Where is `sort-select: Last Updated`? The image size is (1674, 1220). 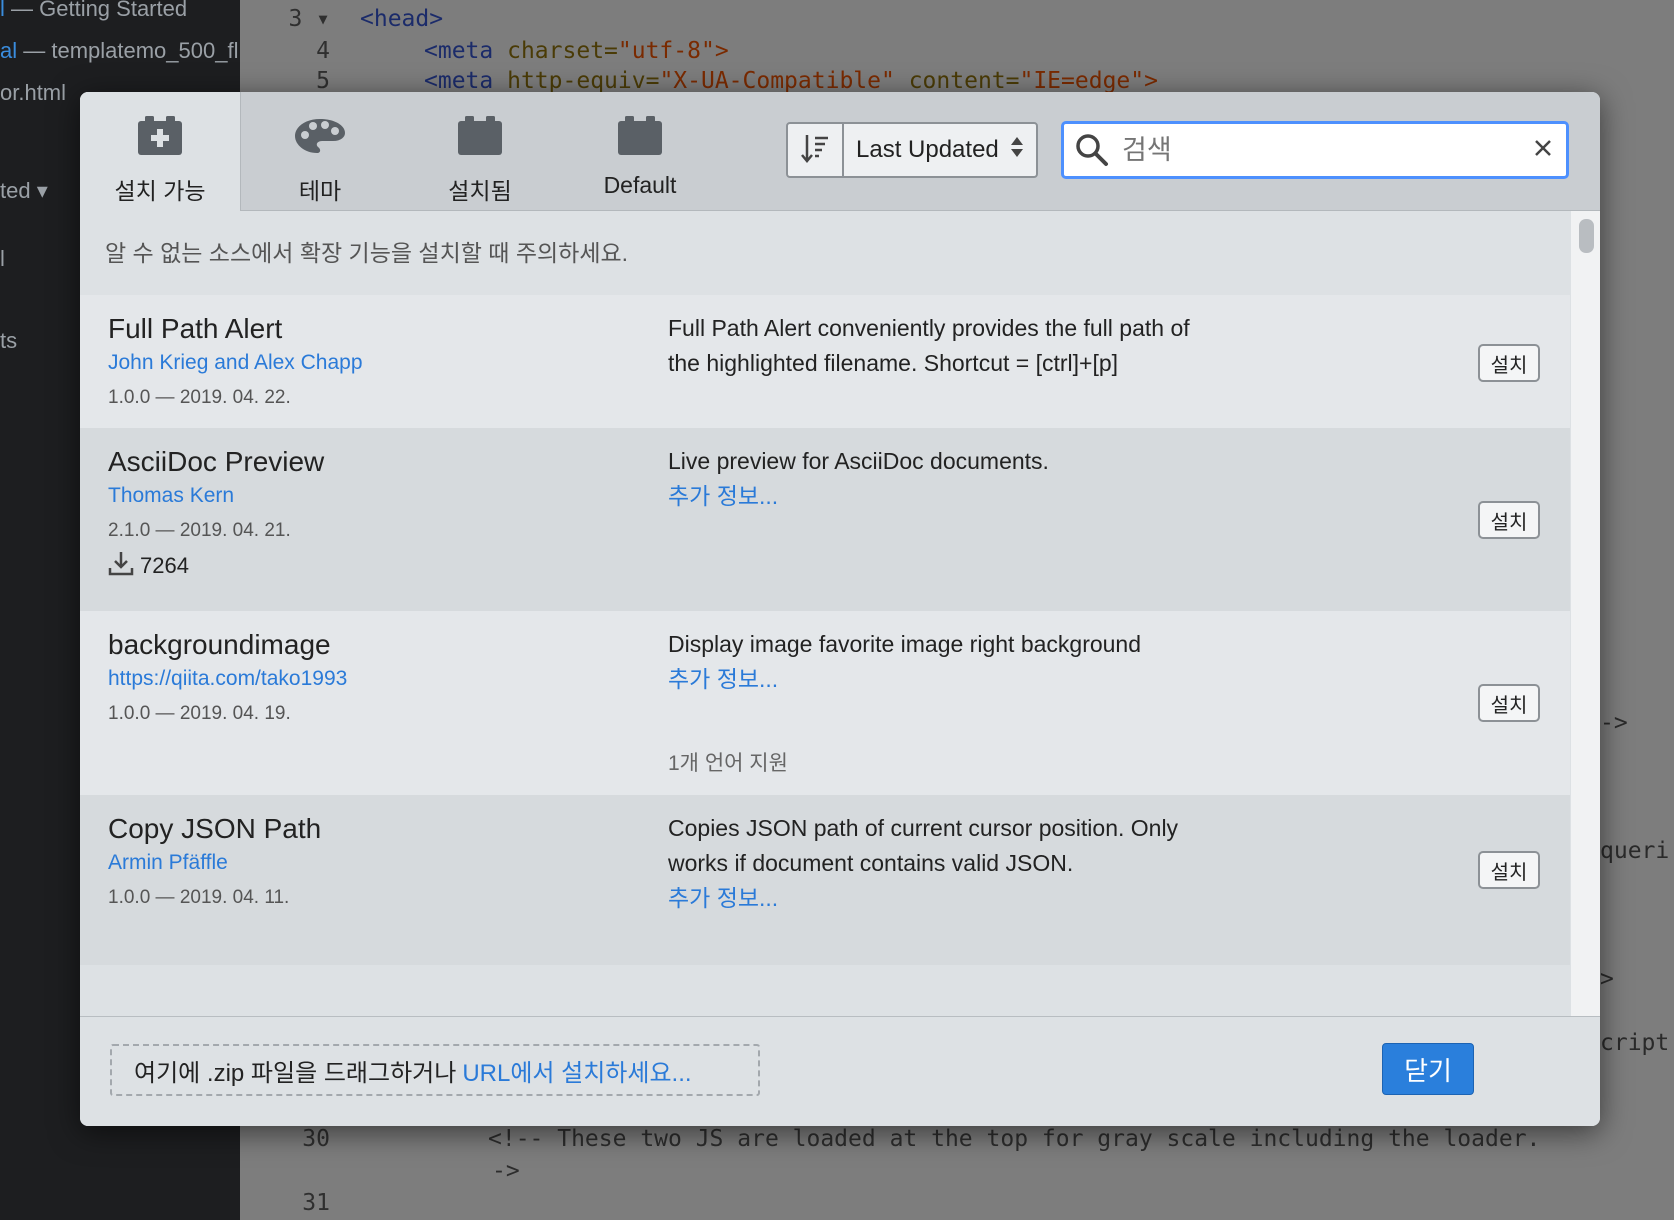 sort-select: Last Updated is located at coordinates (940, 150).